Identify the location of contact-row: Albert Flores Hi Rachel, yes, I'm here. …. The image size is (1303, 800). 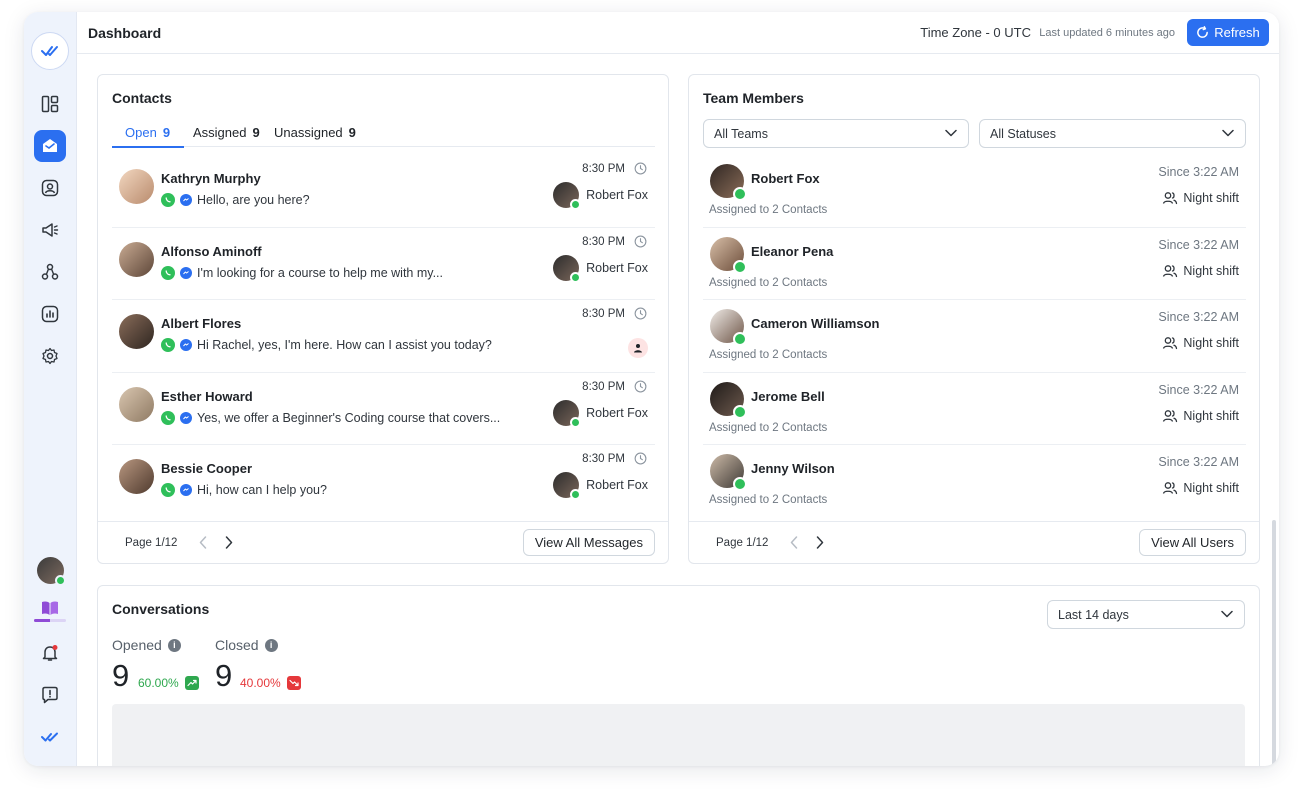
(383, 336).